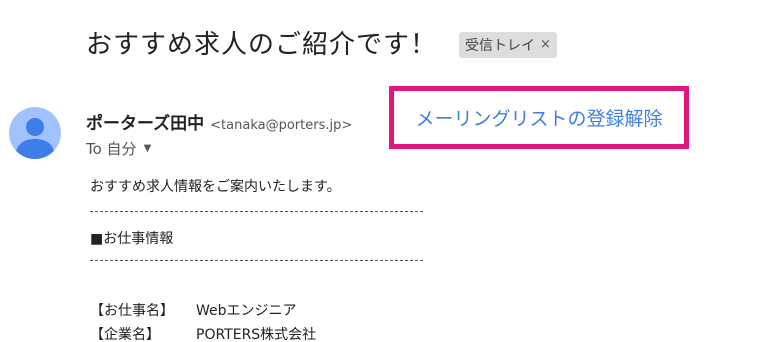 The width and height of the screenshot is (780, 342). Describe the element at coordinates (125, 334) in the screenshot. I see `field-key: 【企業名】` at that location.